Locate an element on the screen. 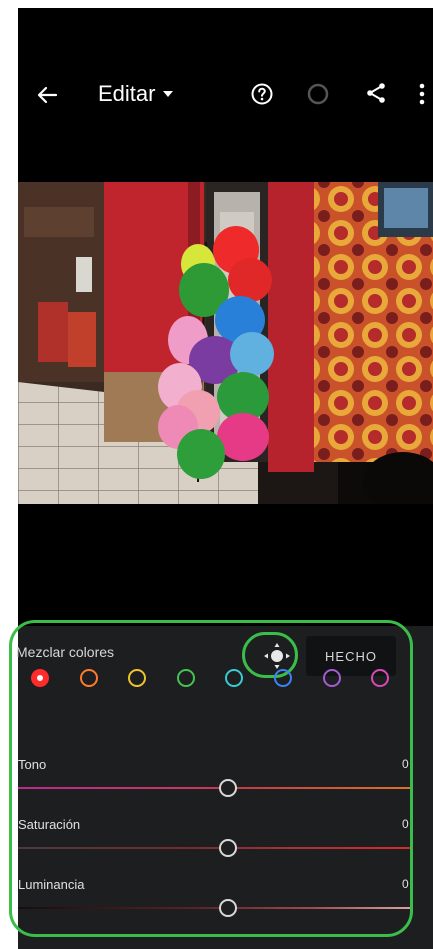  top-bar: Editar is located at coordinates (225, 78).